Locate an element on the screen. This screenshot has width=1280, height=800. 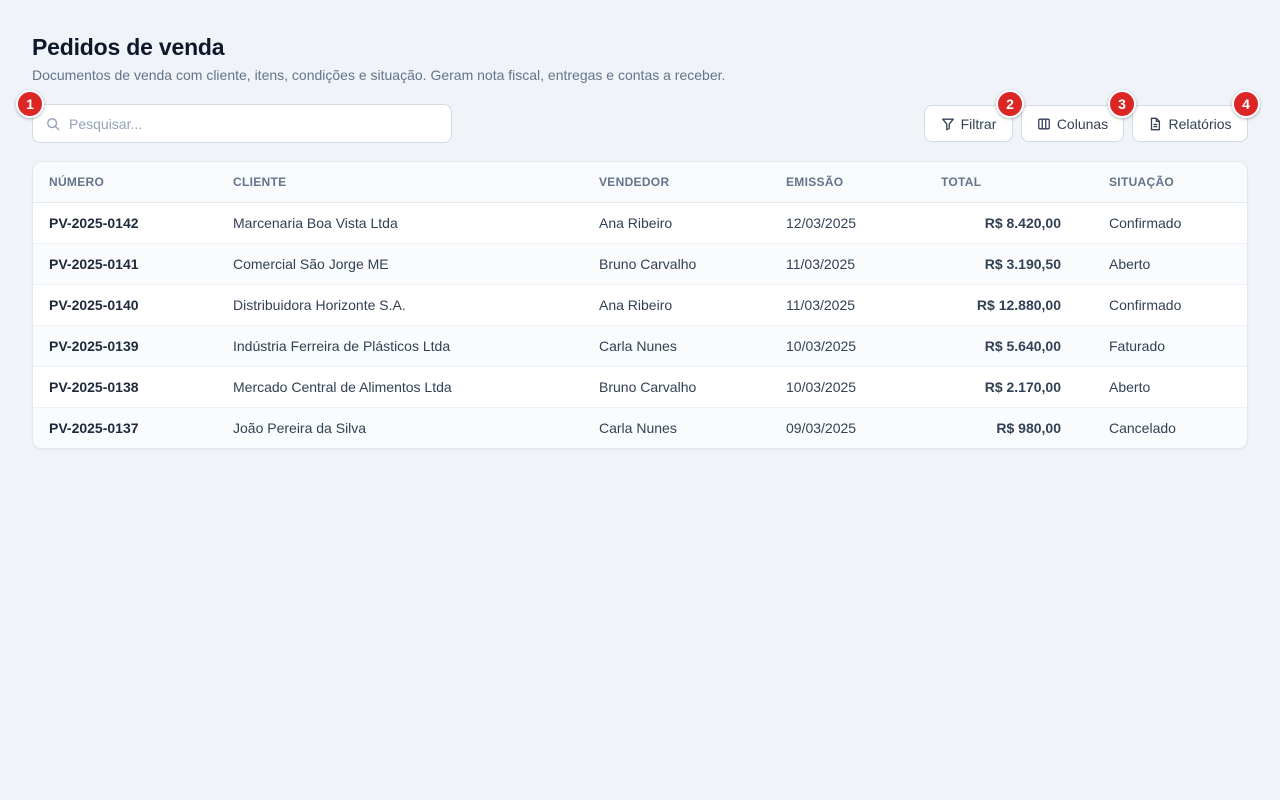
cell-numero: PV-2025-0138 is located at coordinates (94, 386).